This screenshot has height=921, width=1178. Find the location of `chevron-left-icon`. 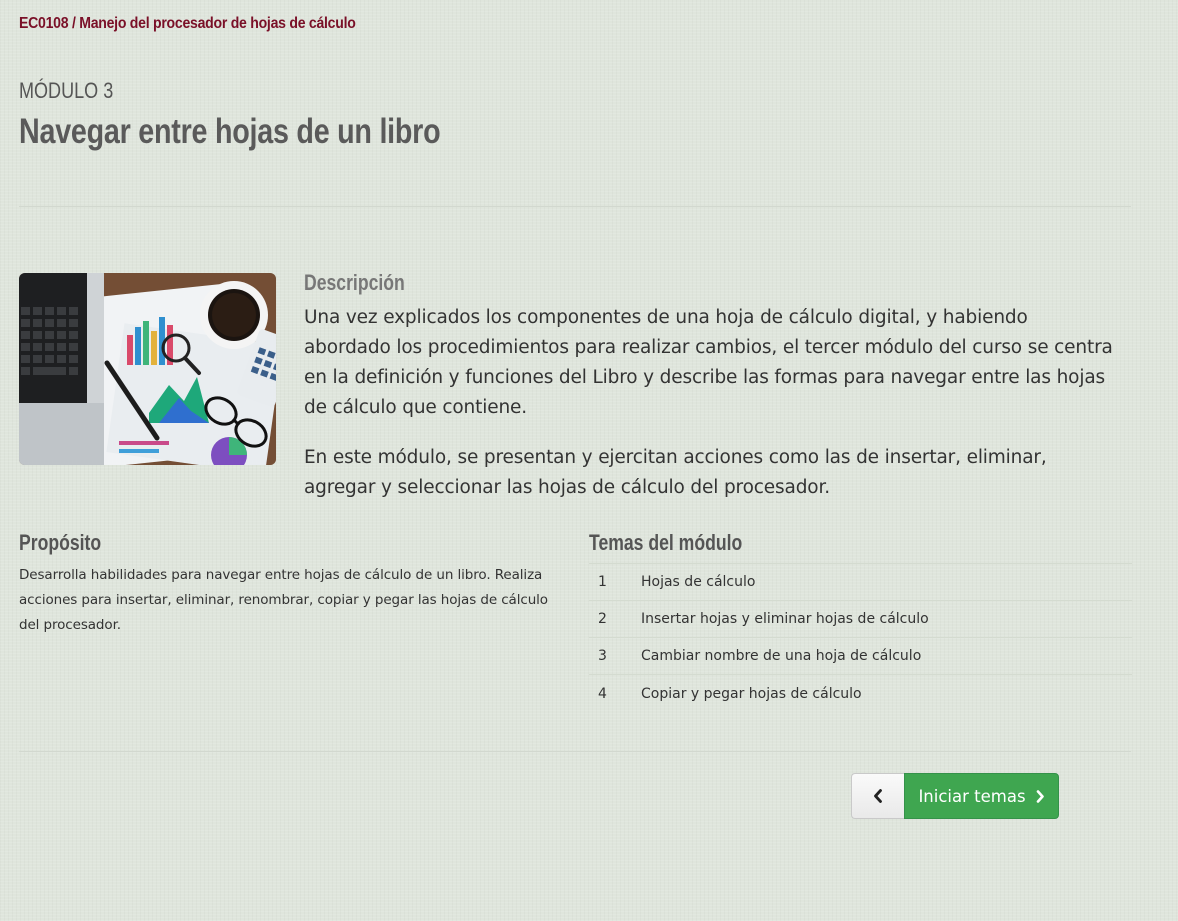

chevron-left-icon is located at coordinates (878, 796).